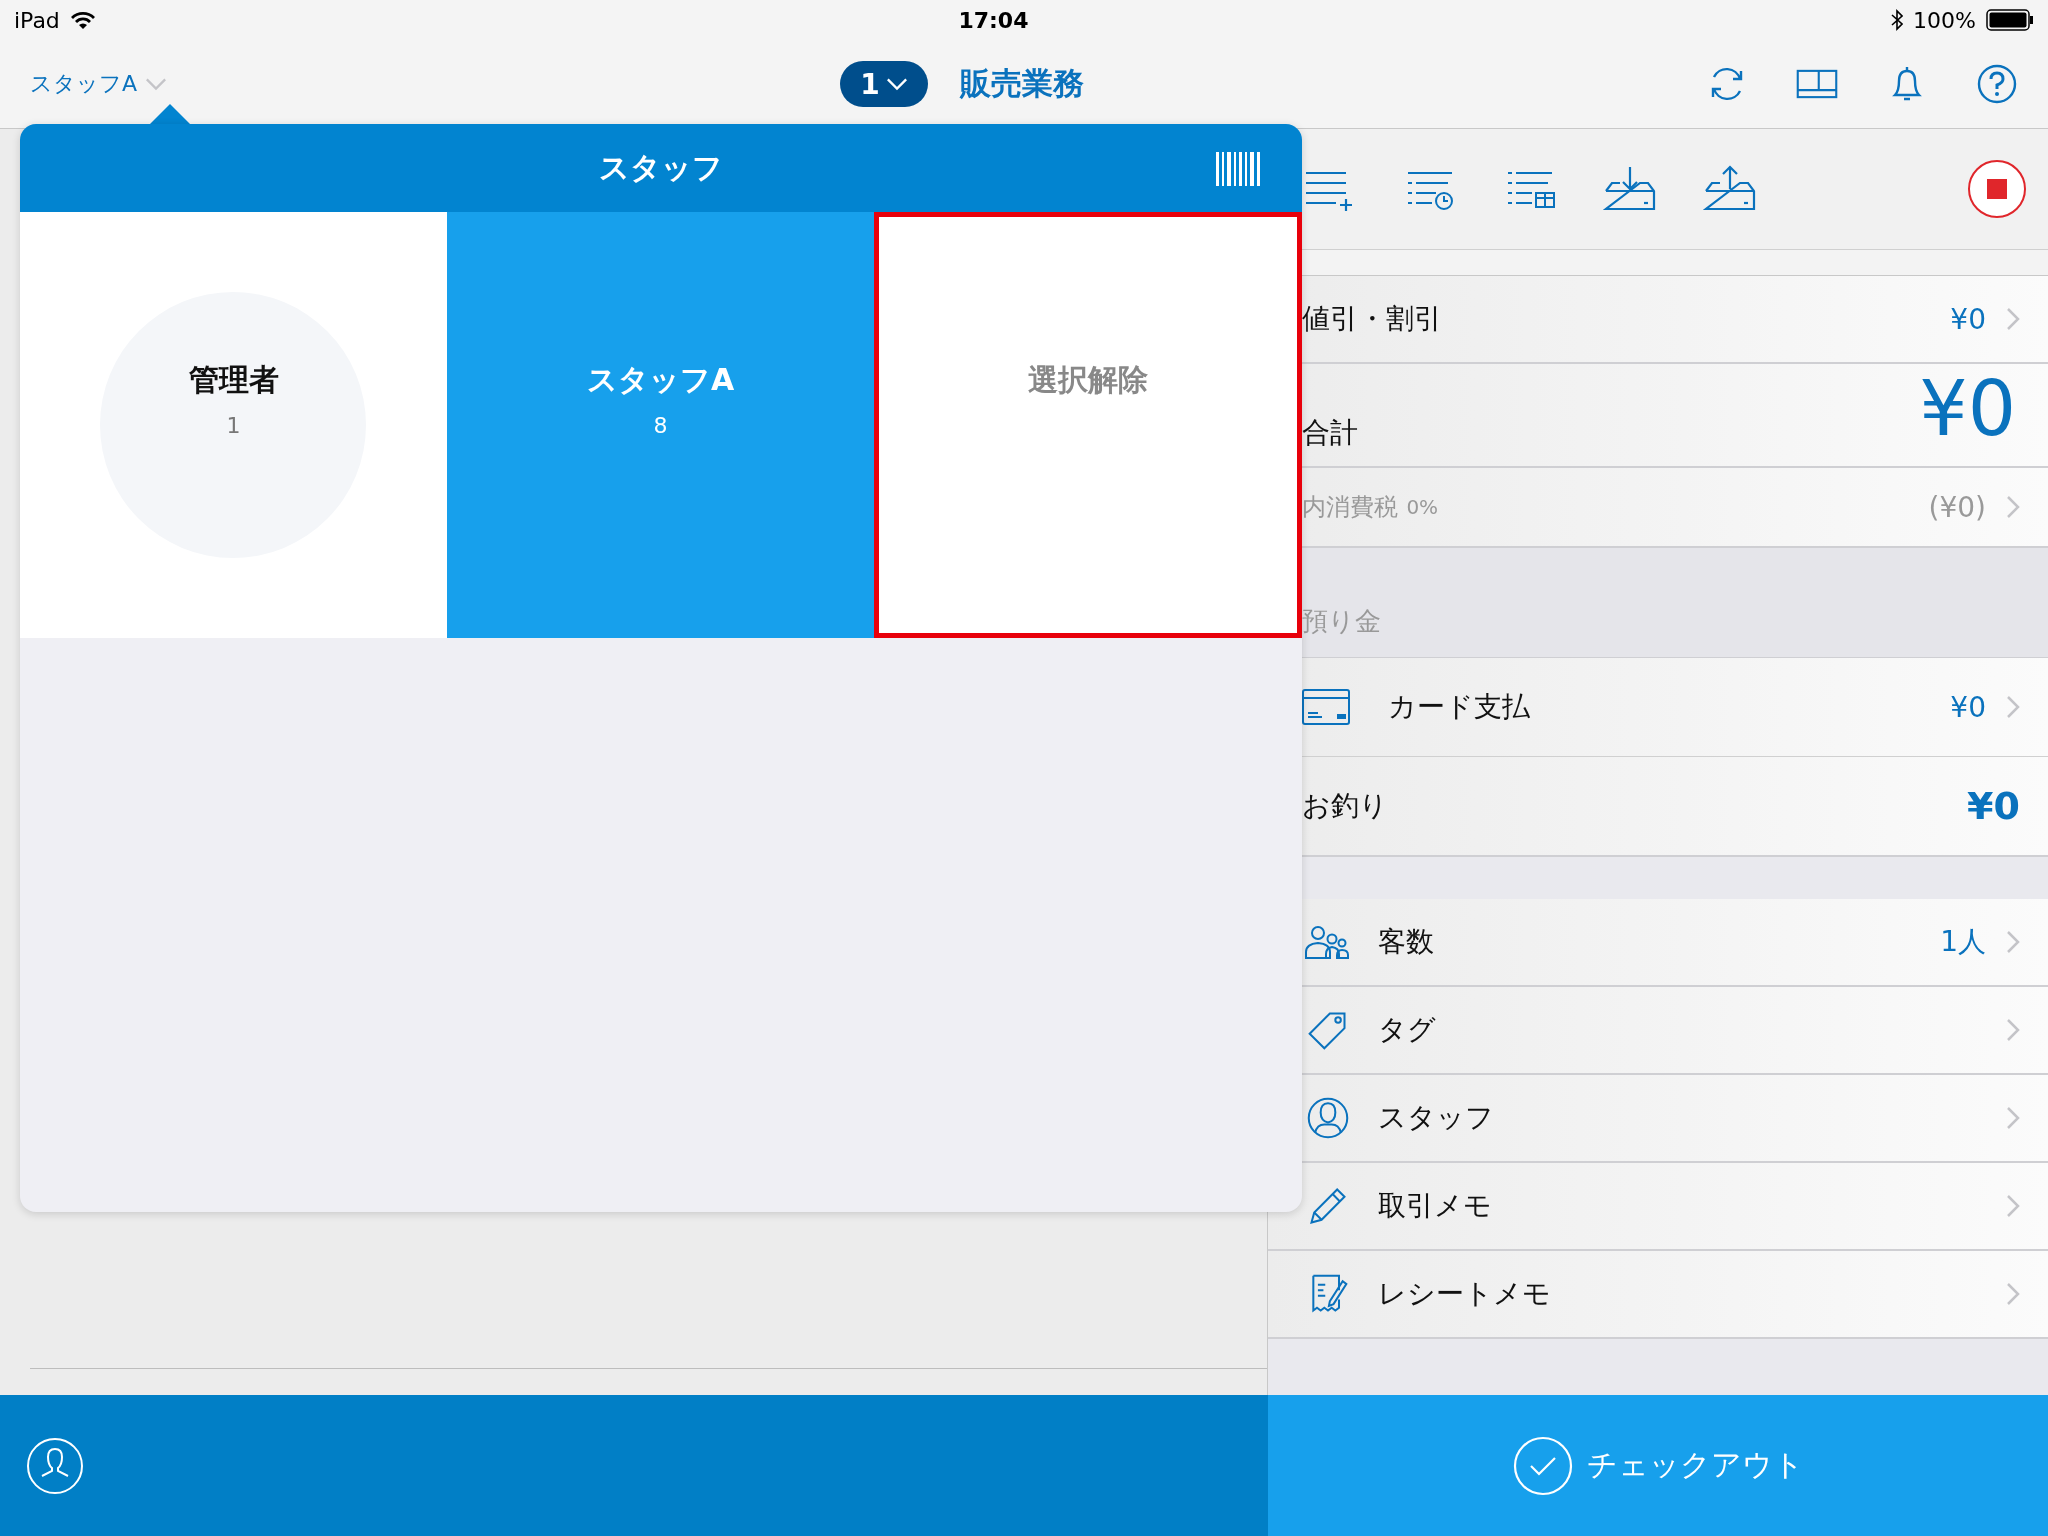 This screenshot has height=1536, width=2048. I want to click on row-label: 合計, so click(1330, 433).